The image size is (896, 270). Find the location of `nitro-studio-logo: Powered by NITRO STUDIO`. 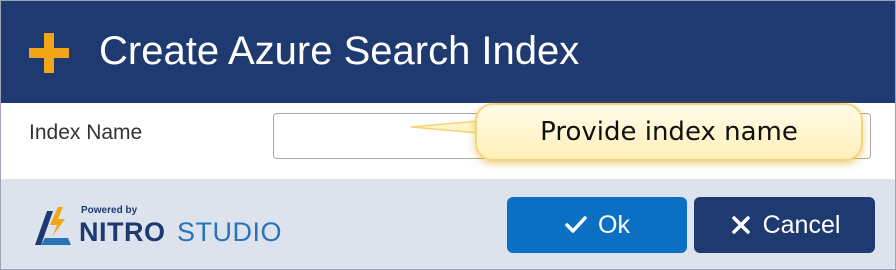

nitro-studio-logo: Powered by NITRO STUDIO is located at coordinates (166, 228).